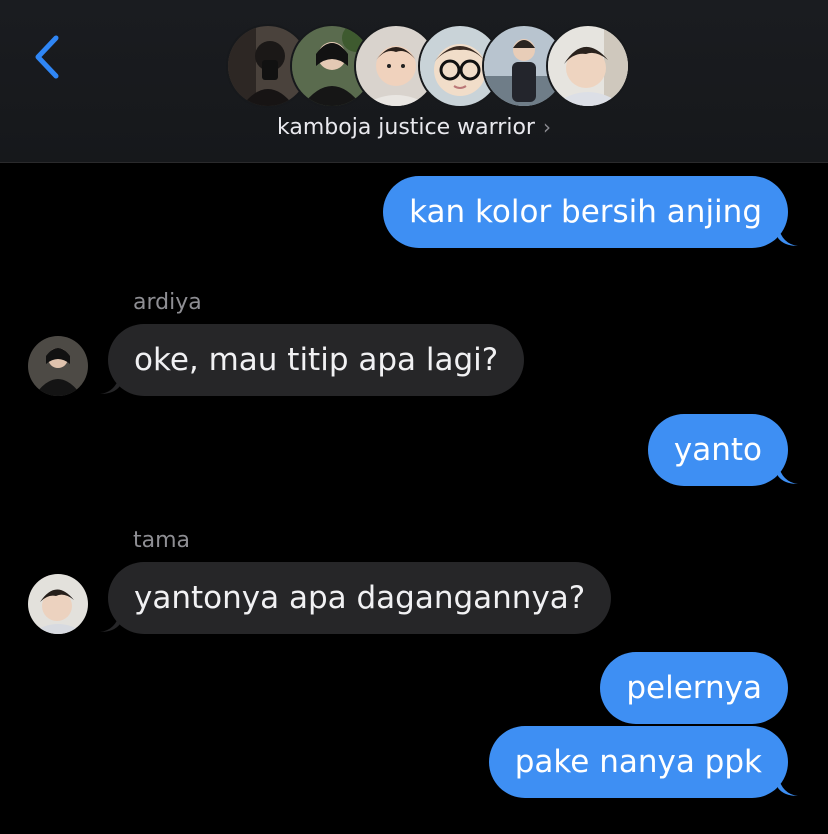 The image size is (828, 834). Describe the element at coordinates (428, 66) in the screenshot. I see `group-avatars` at that location.